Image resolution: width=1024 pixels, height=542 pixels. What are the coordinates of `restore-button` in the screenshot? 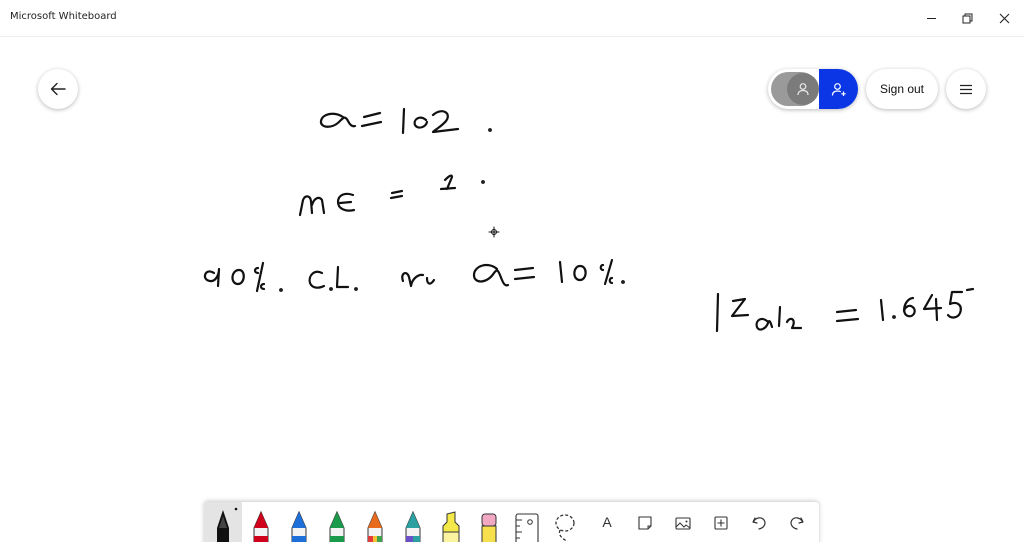 It's located at (967, 18).